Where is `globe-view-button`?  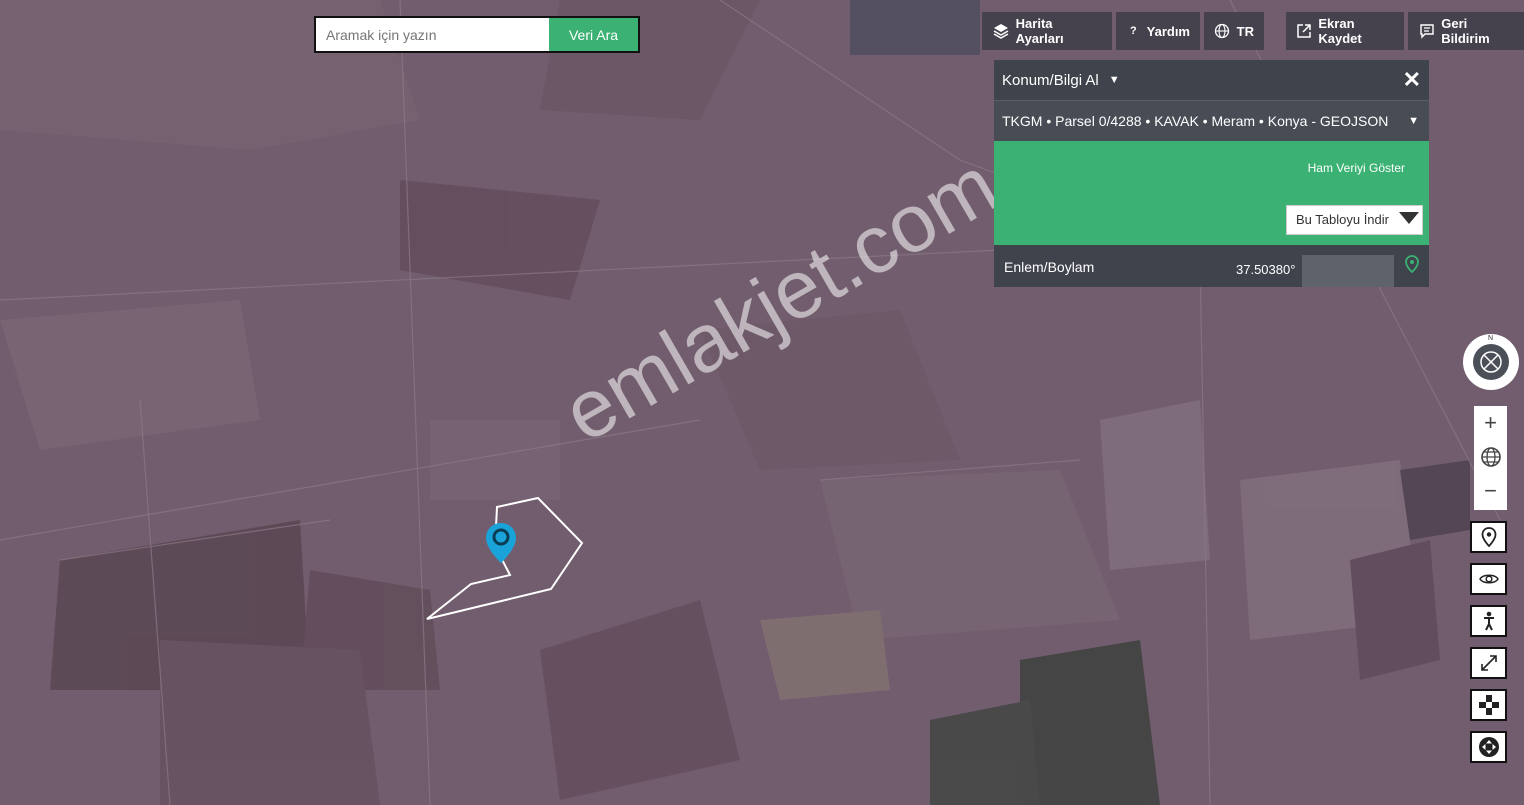 globe-view-button is located at coordinates (1490, 457).